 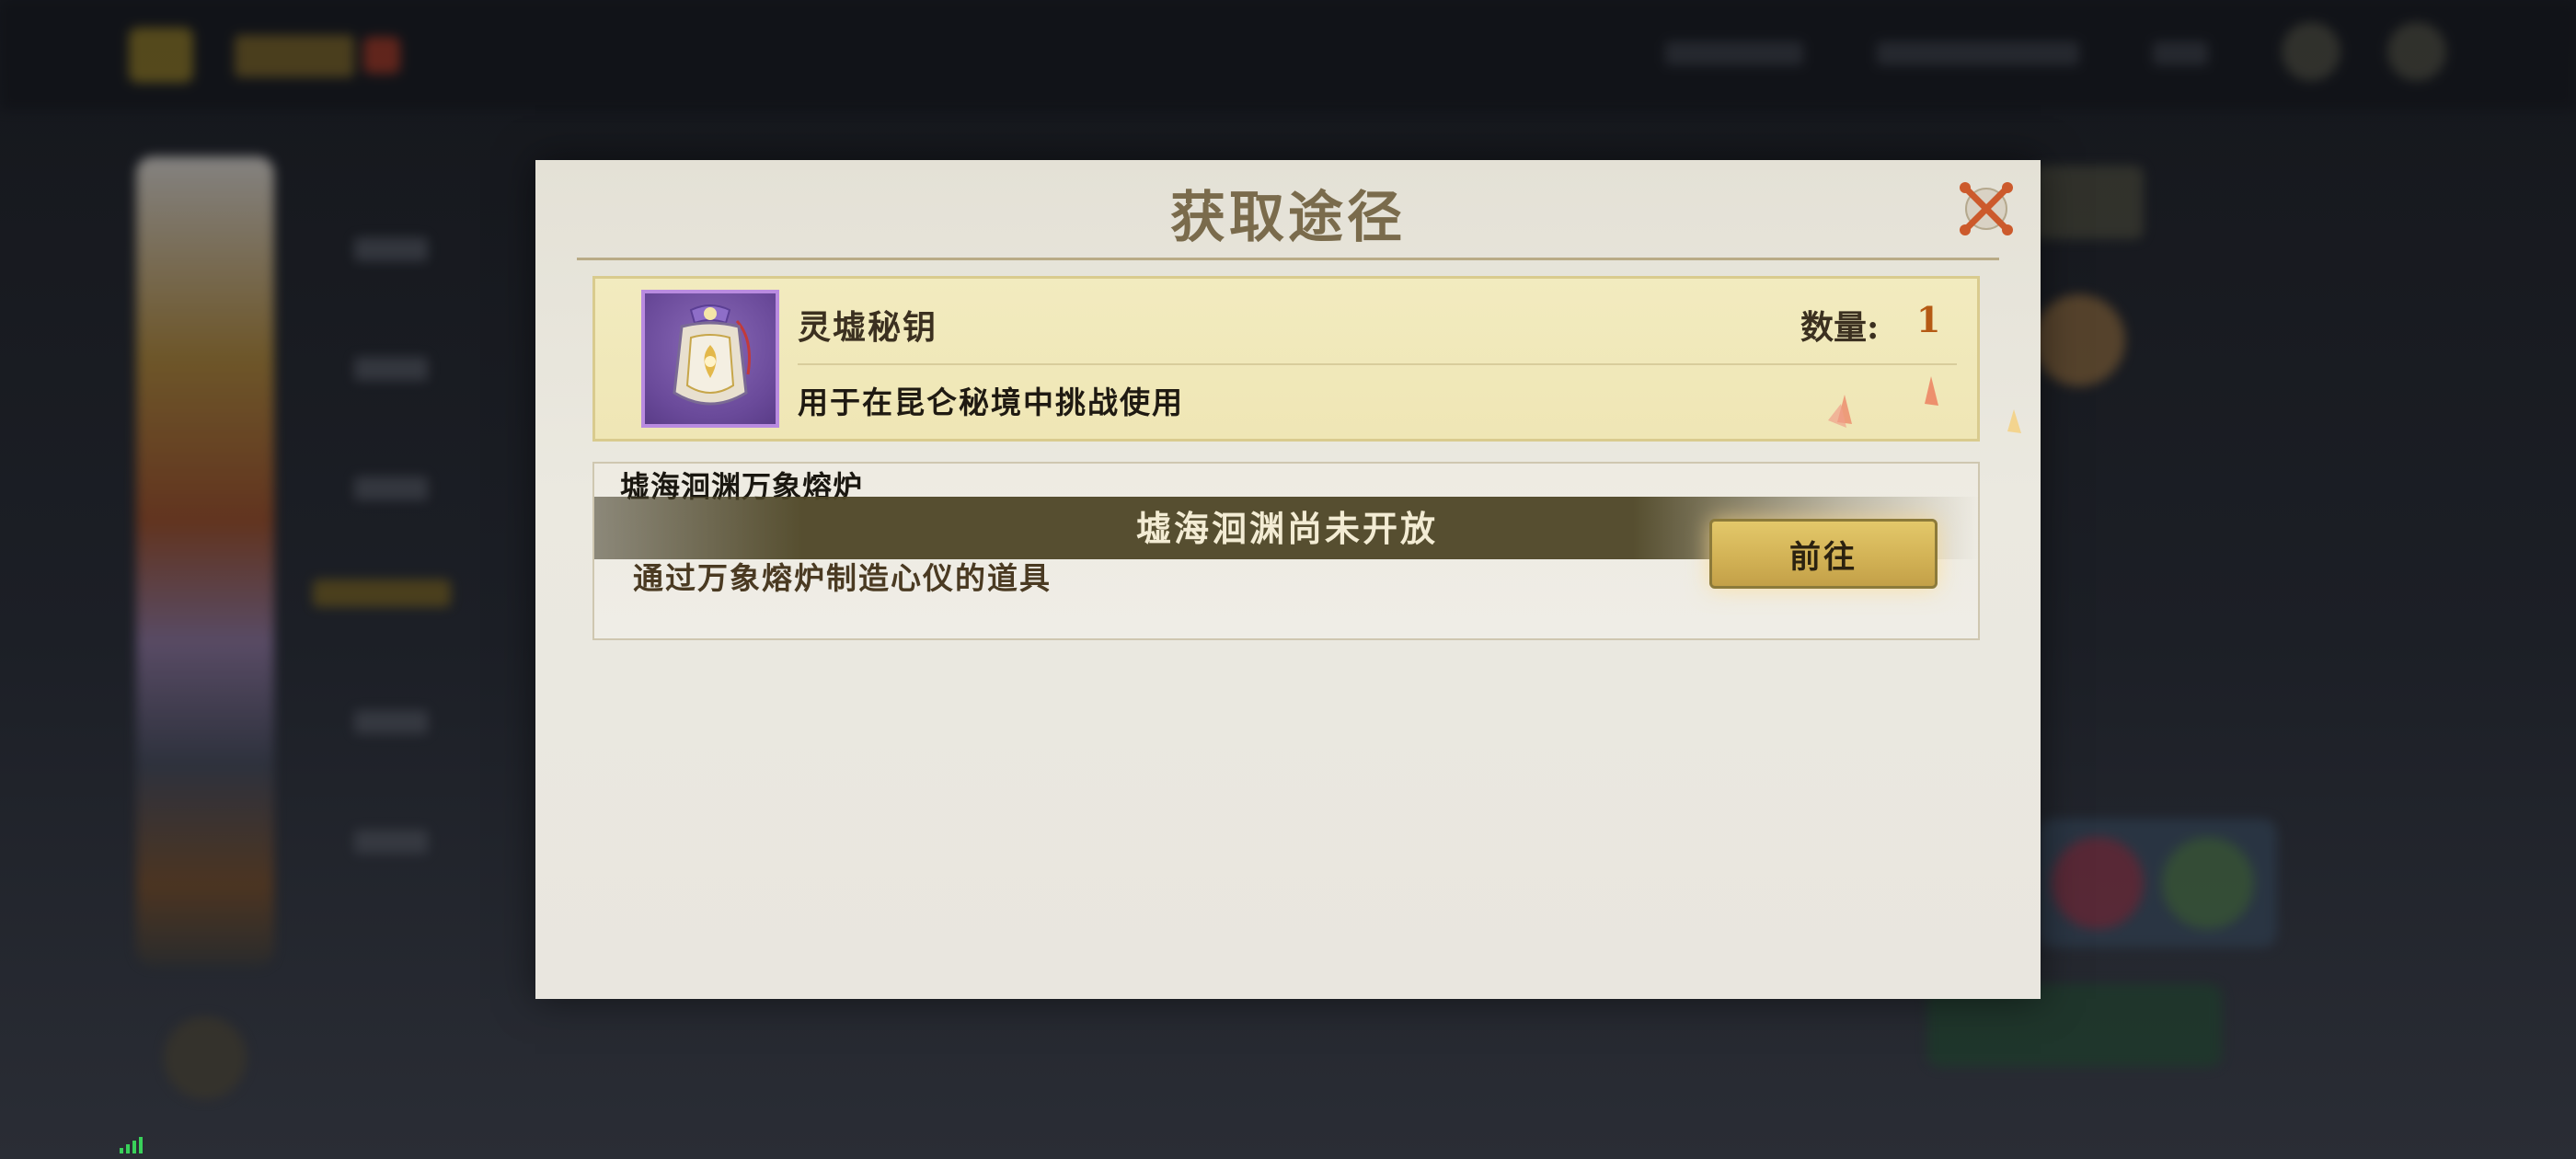 What do you see at coordinates (205, 1057) in the screenshot?
I see `background-left-icon` at bounding box center [205, 1057].